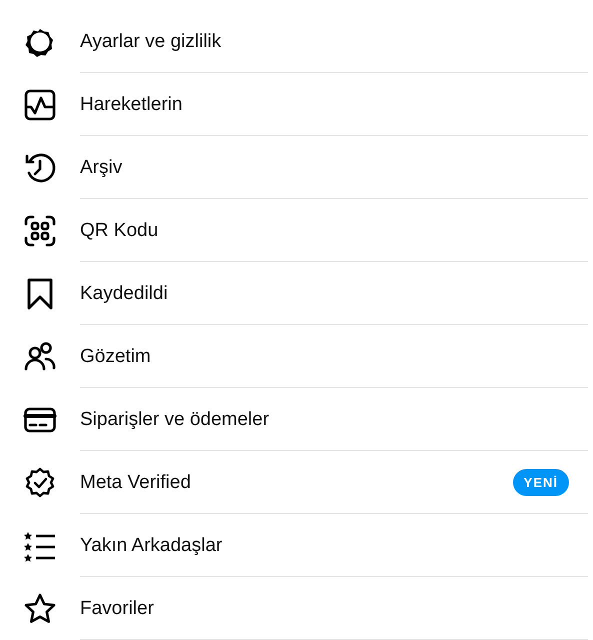  What do you see at coordinates (135, 483) in the screenshot?
I see `menu-item: Meta Verified` at bounding box center [135, 483].